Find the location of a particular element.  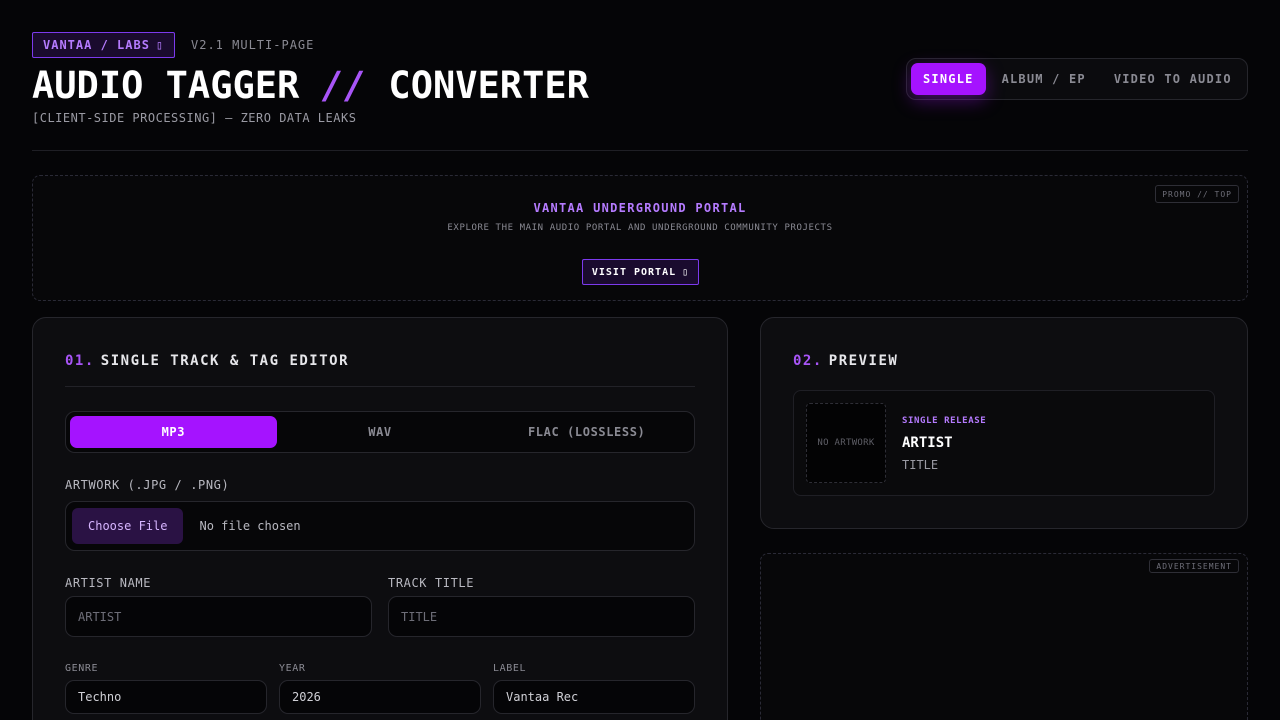

genre-input is located at coordinates (166, 697).